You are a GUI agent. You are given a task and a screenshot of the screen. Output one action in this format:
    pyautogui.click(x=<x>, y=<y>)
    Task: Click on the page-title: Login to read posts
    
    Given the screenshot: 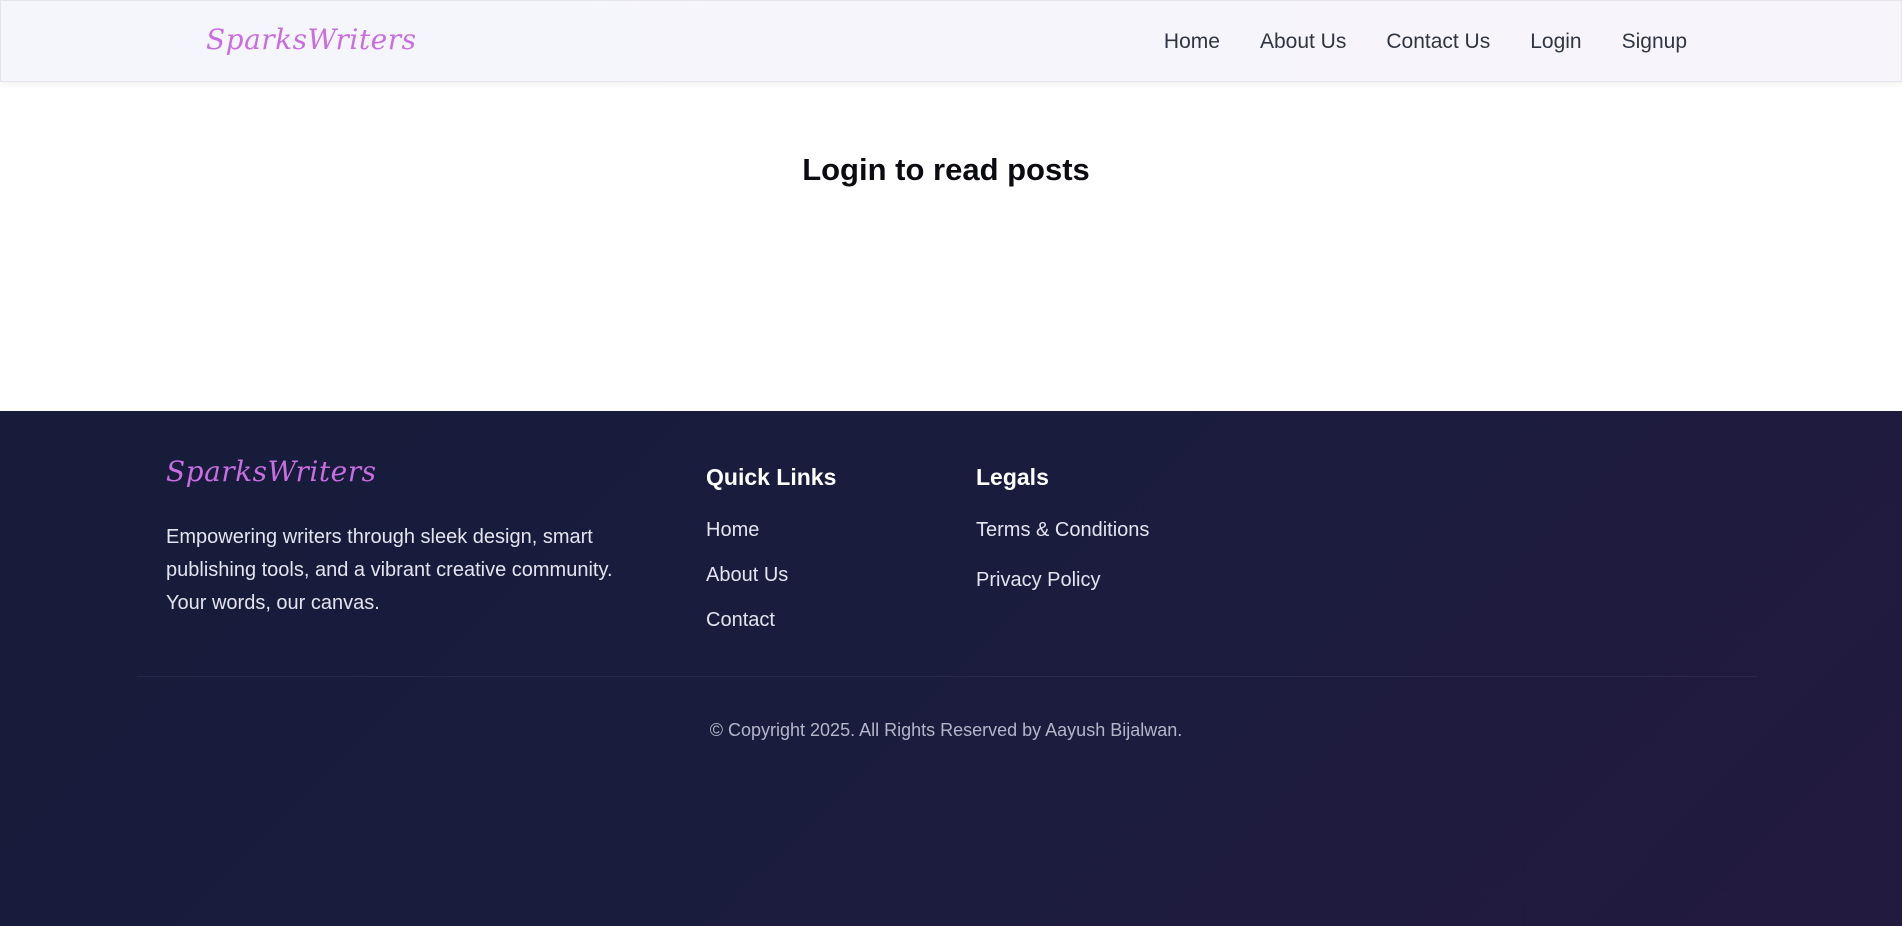 What is the action you would take?
    pyautogui.click(x=946, y=169)
    